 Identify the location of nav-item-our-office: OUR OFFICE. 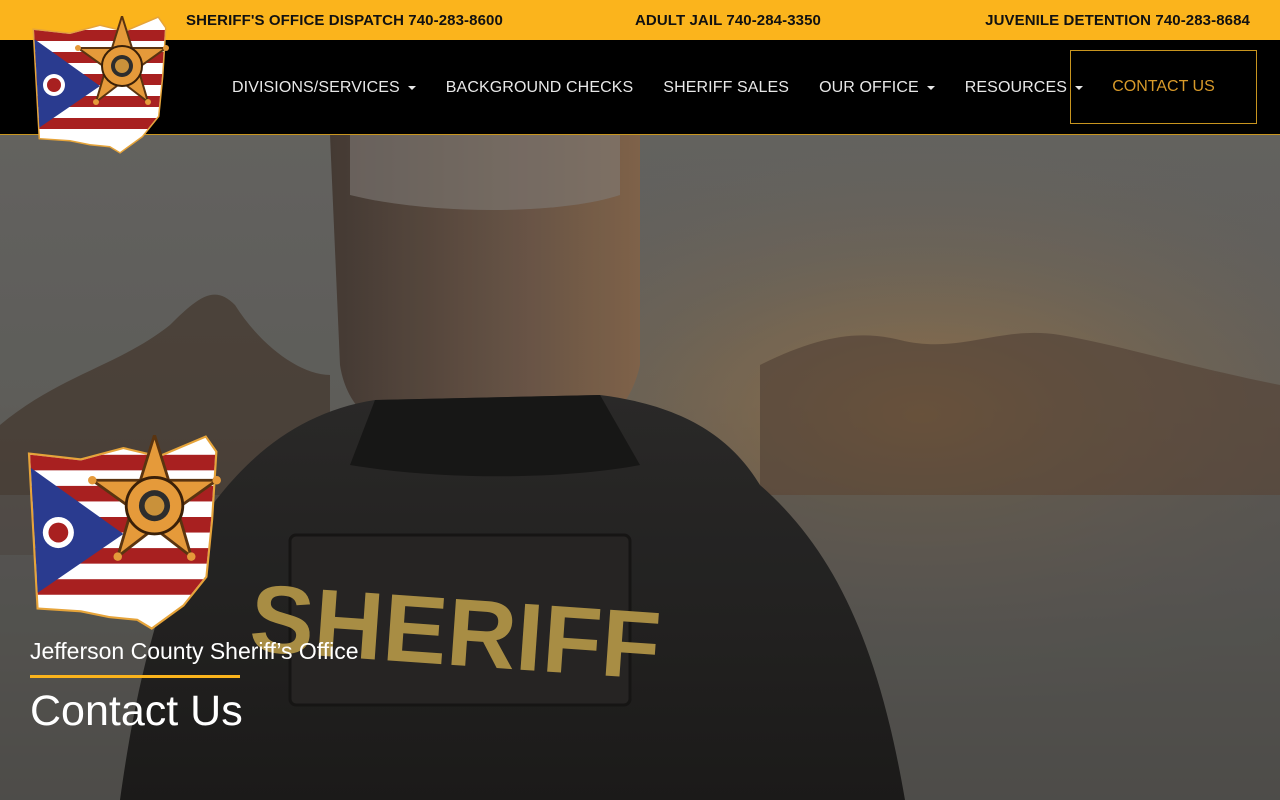
(877, 88).